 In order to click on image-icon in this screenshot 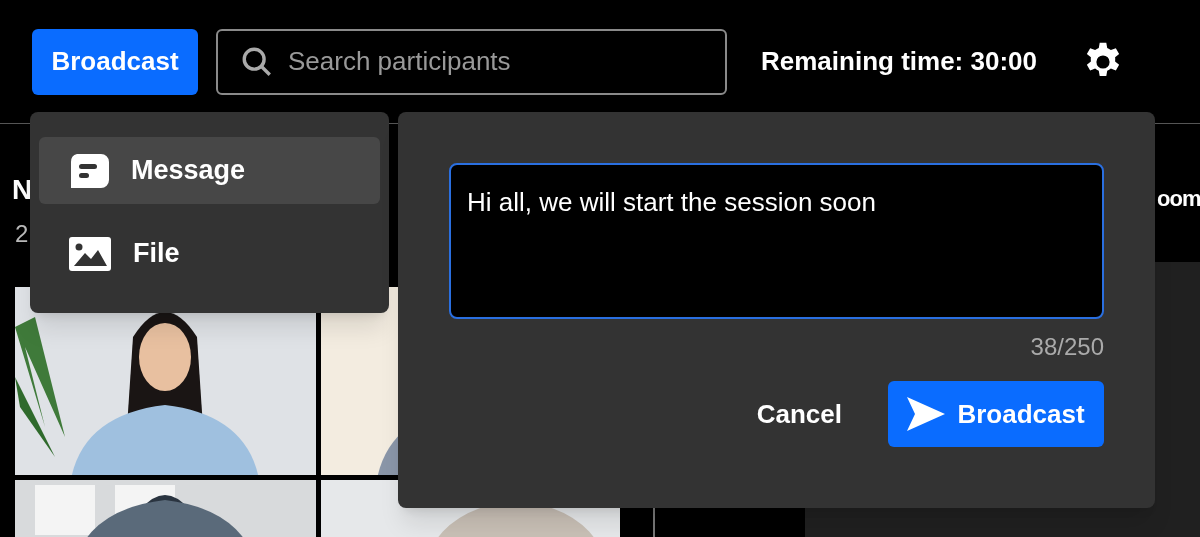, I will do `click(90, 253)`.